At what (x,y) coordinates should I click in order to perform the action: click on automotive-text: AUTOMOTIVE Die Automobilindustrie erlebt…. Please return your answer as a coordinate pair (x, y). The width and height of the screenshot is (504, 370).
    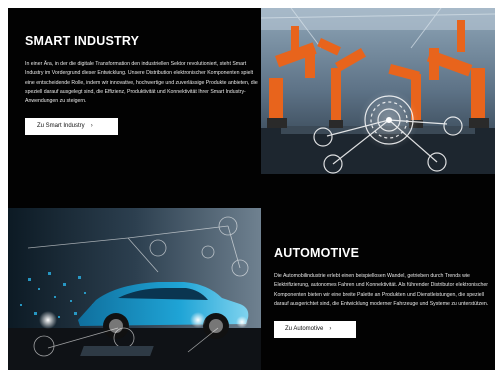
    Looking at the image, I should click on (382, 292).